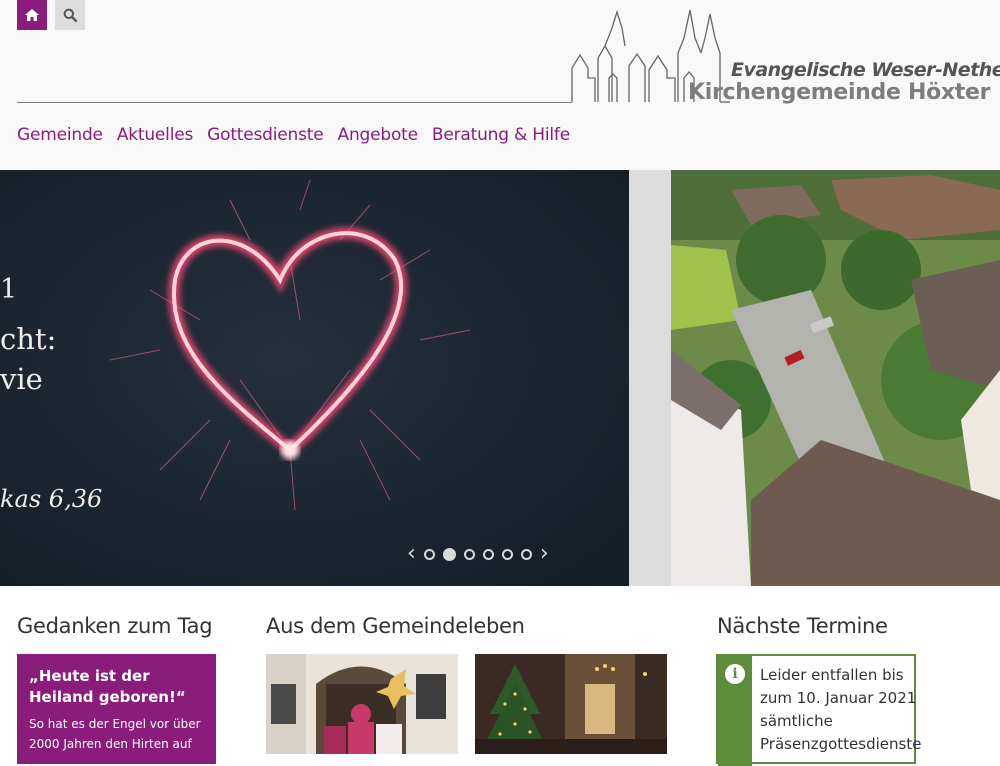 This screenshot has height=766, width=1000. Describe the element at coordinates (51, 499) in the screenshot. I see `slide-text-4: kas 6,36` at that location.